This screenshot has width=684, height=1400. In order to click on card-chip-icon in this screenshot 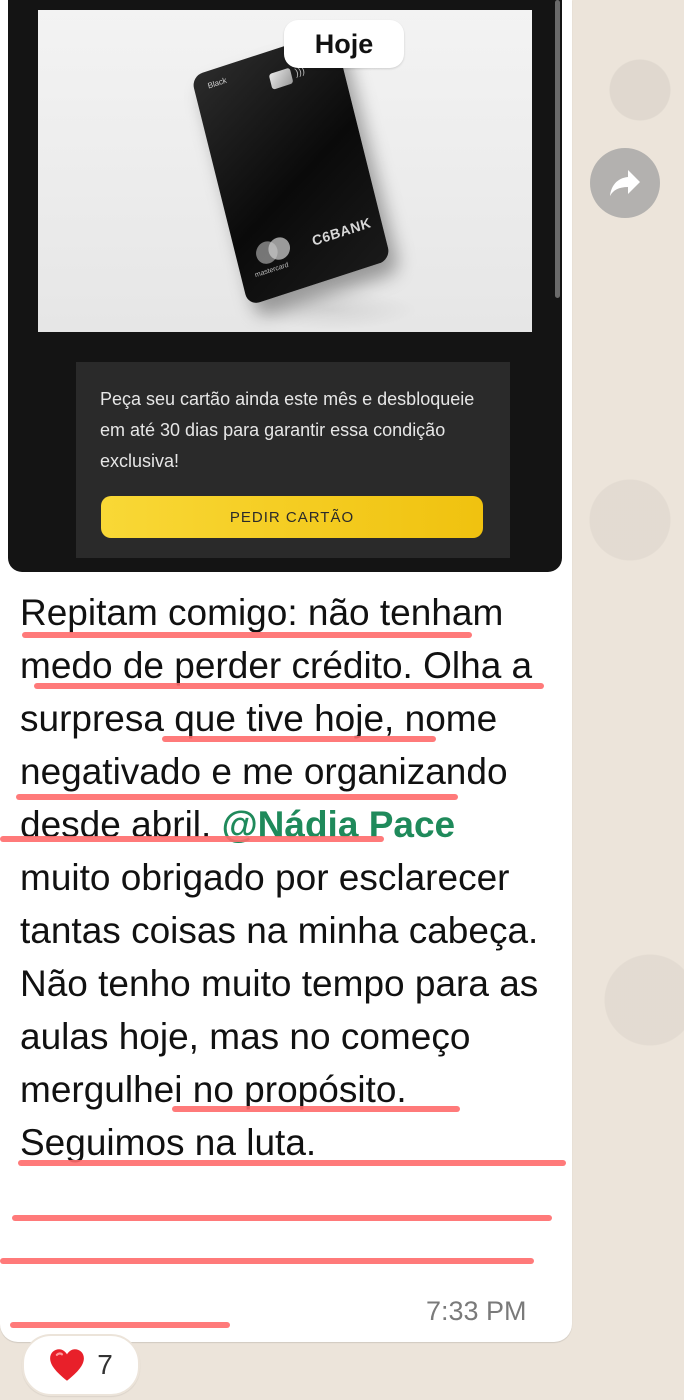, I will do `click(281, 78)`.